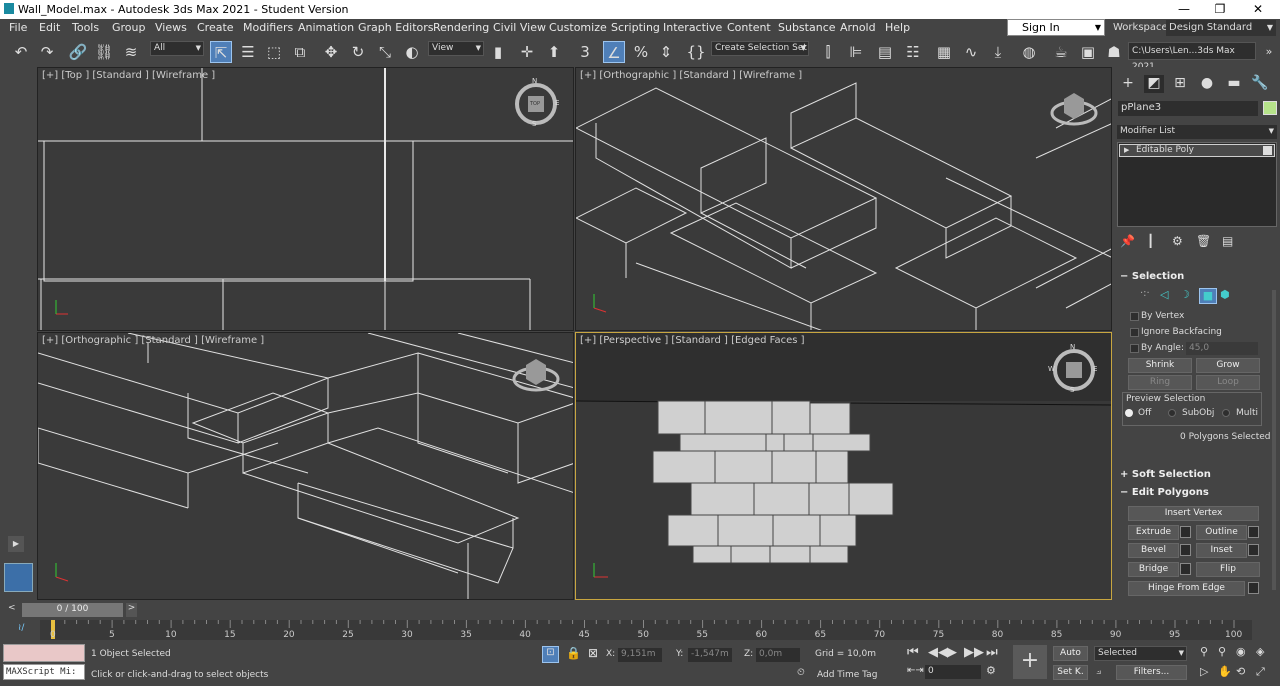 The width and height of the screenshot is (1280, 686). I want to click on next-frame-arrow-icon: >, so click(131, 610).